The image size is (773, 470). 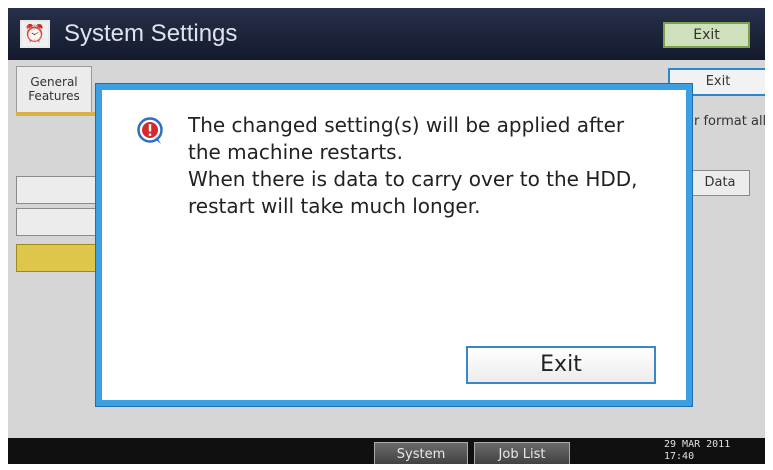 I want to click on job-list-button: Job List, so click(x=522, y=453).